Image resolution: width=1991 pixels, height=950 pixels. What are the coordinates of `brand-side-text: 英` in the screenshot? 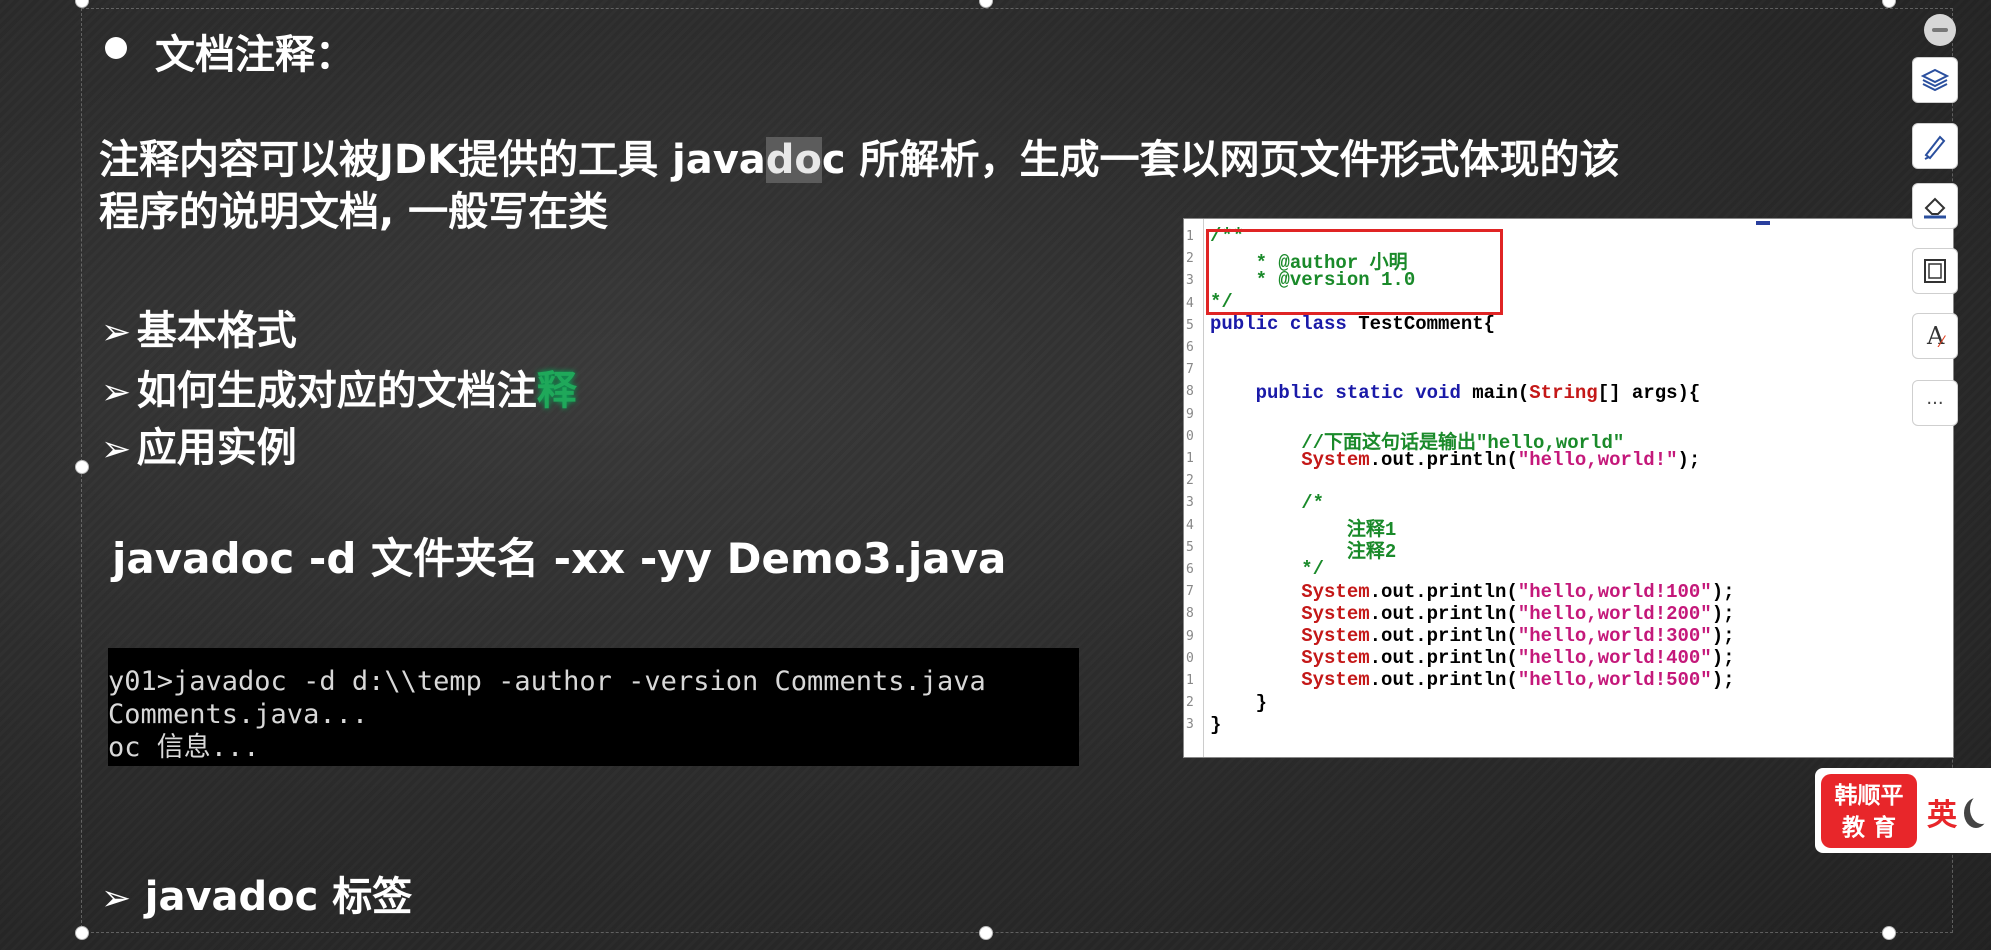 It's located at (1942, 815).